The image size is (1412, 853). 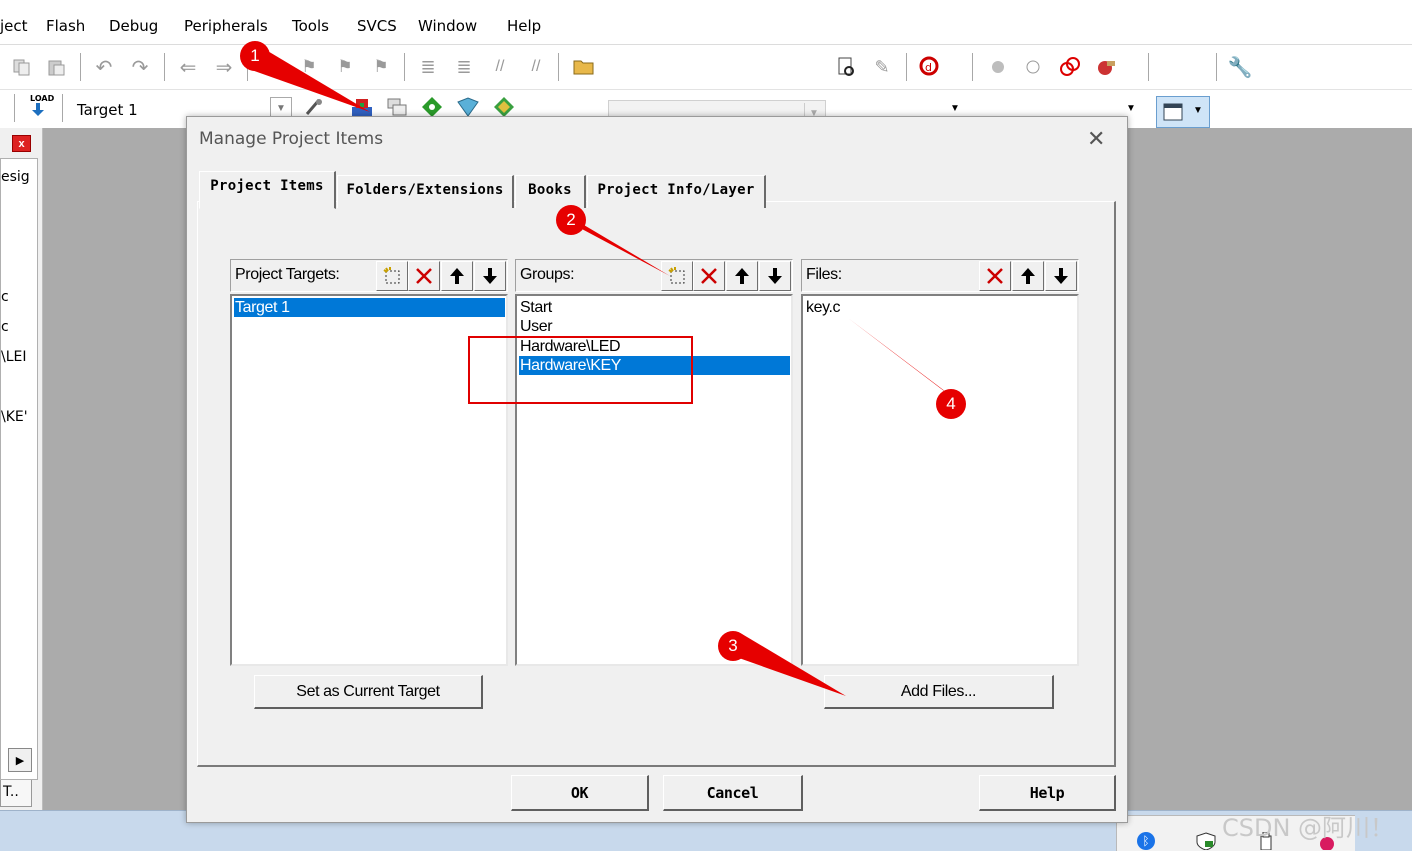 I want to click on kill-breakpoints-icon, so click(x=1106, y=67).